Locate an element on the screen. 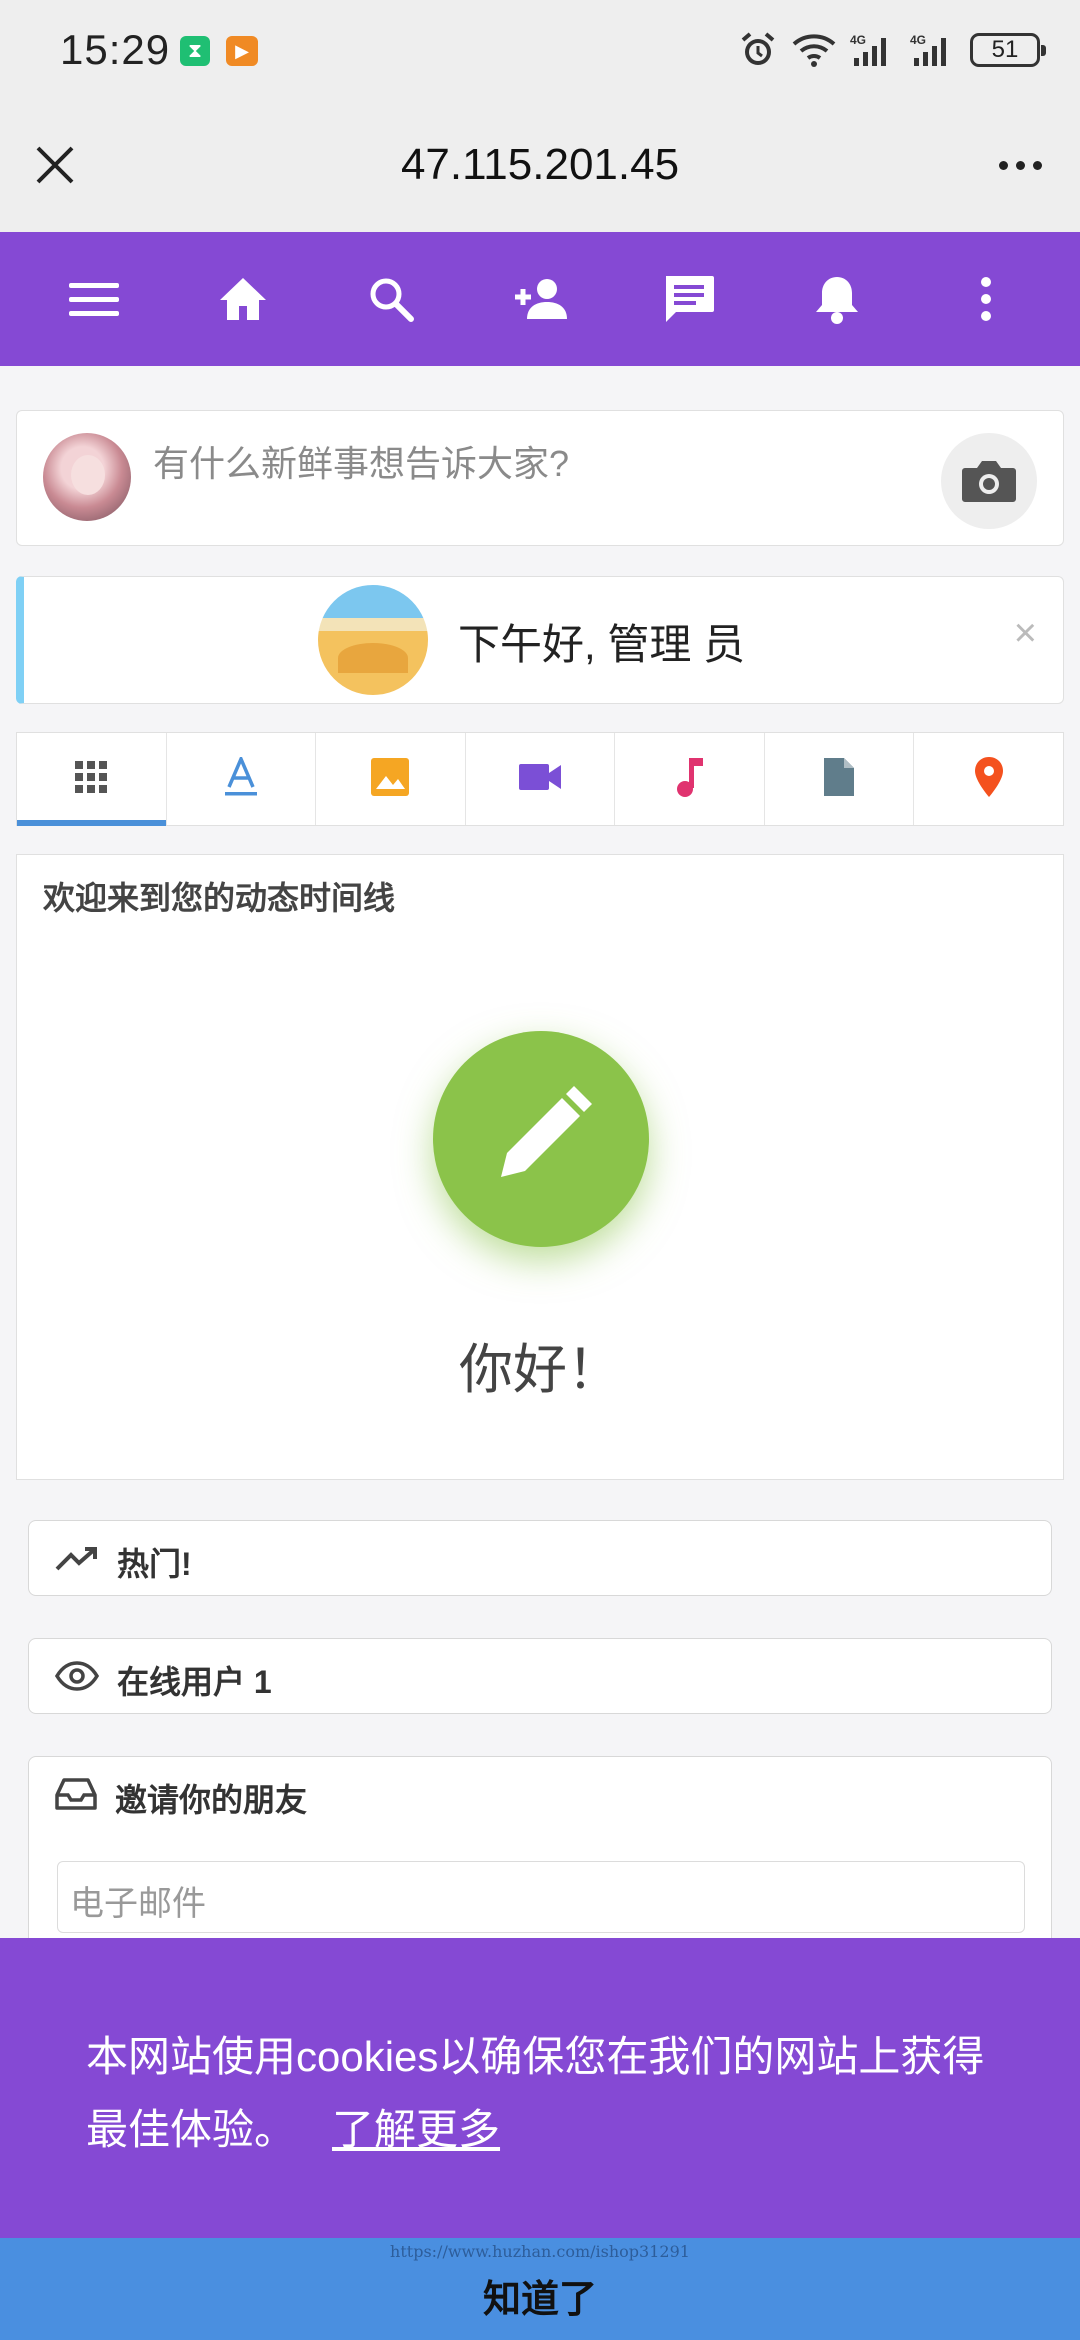 The width and height of the screenshot is (1080, 2340). accept-label: 知道了 is located at coordinates (539, 2300).